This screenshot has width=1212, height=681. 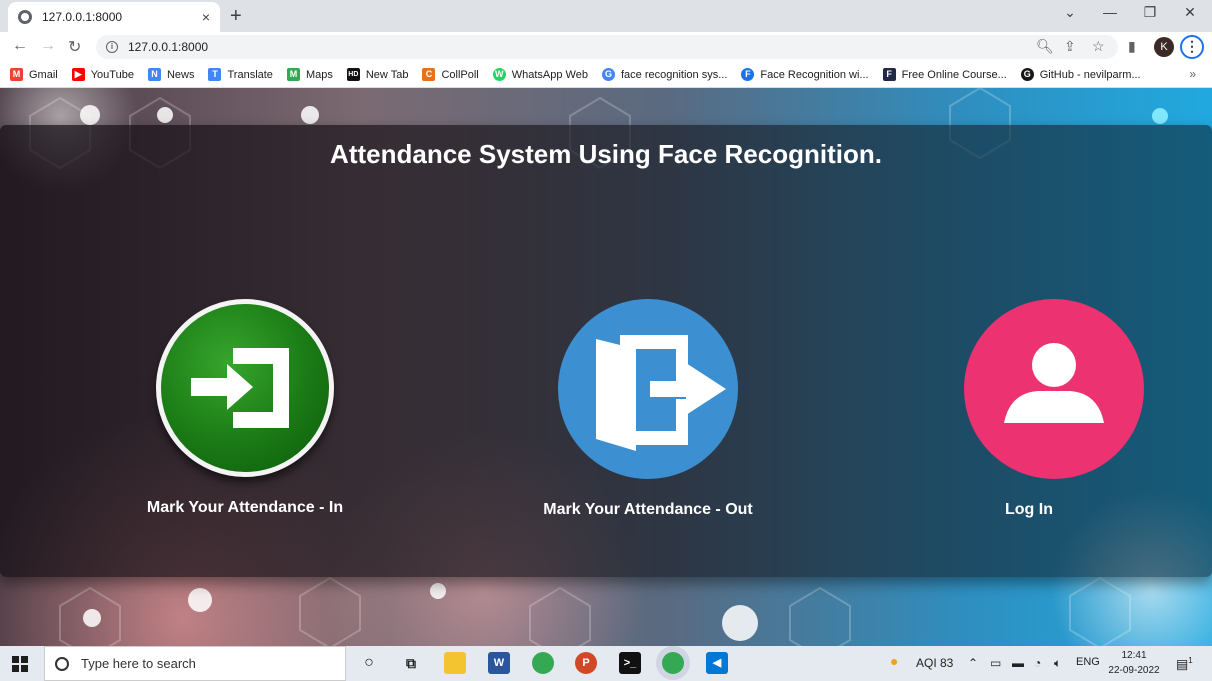 What do you see at coordinates (748, 74) in the screenshot?
I see `link-icon: F` at bounding box center [748, 74].